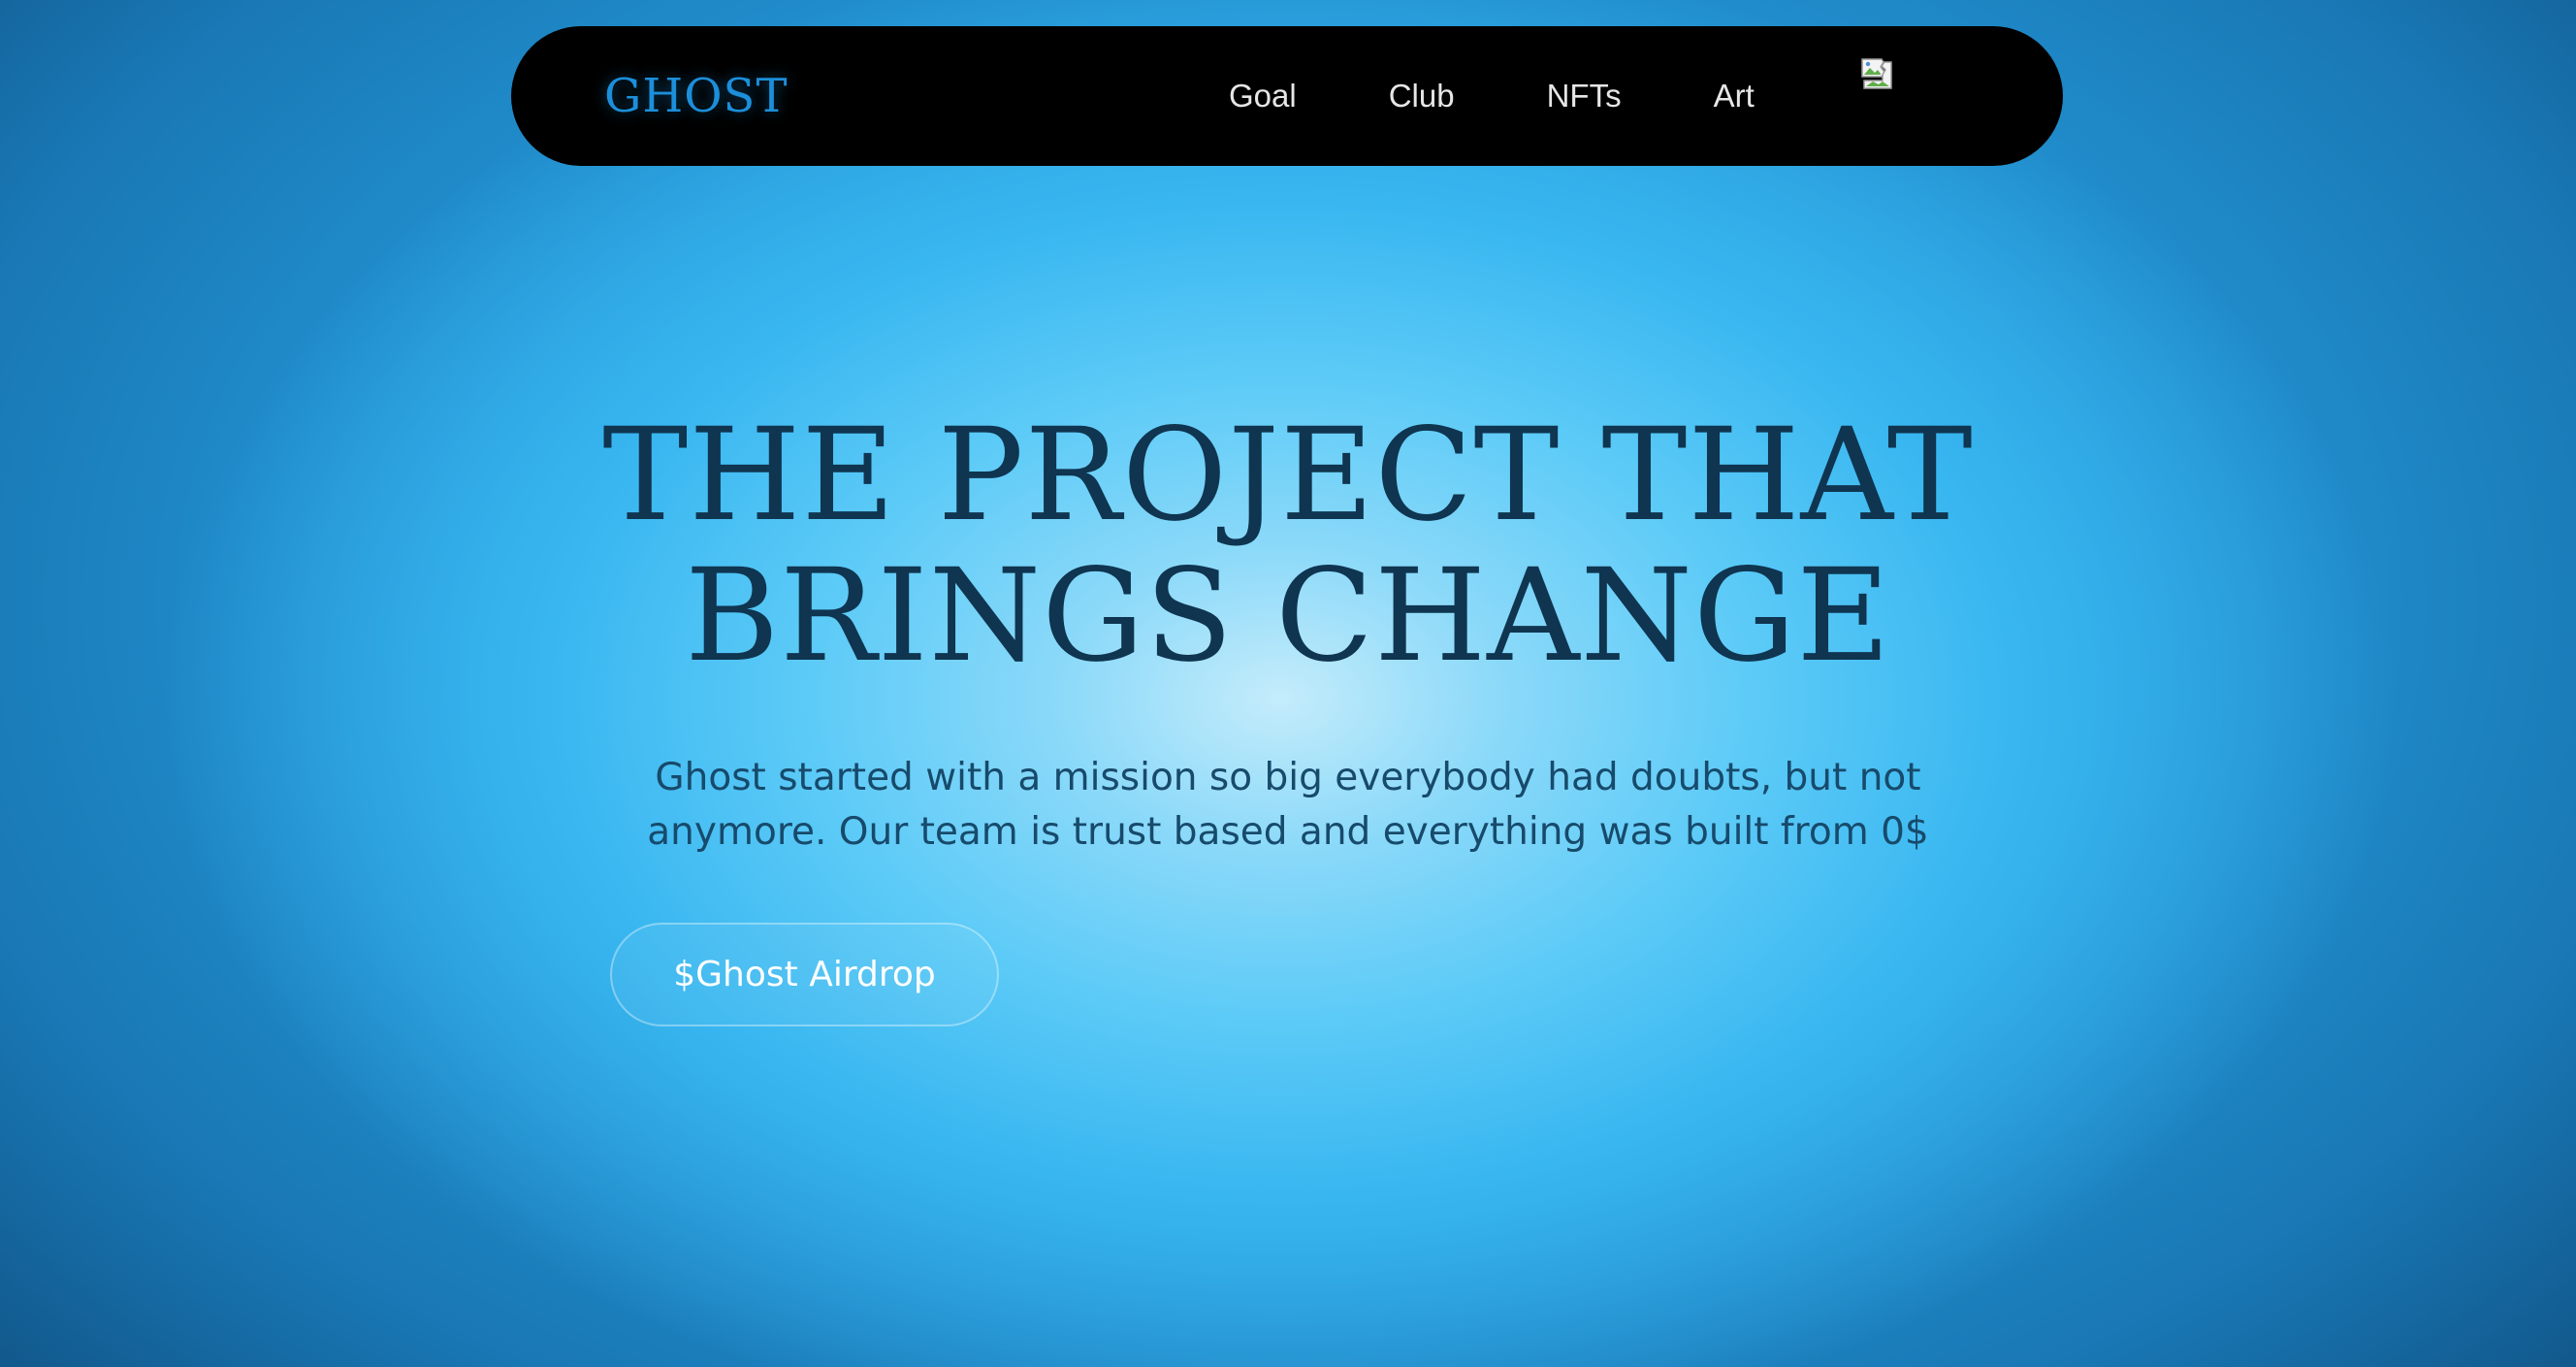 The image size is (2576, 1367). What do you see at coordinates (1584, 96) in the screenshot?
I see `nav-link-nfts: NFTs` at bounding box center [1584, 96].